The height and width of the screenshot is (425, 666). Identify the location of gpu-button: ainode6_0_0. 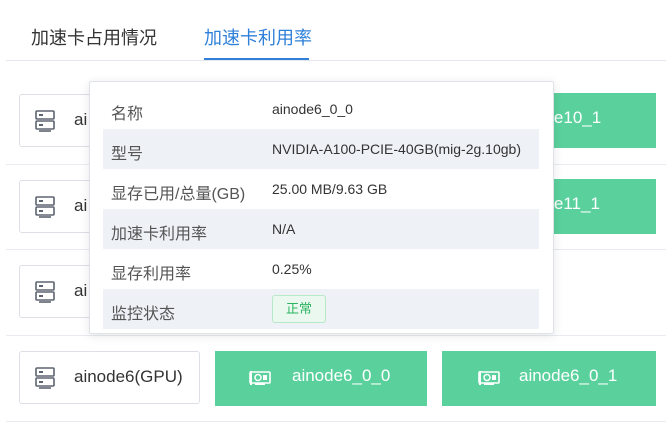
(321, 378).